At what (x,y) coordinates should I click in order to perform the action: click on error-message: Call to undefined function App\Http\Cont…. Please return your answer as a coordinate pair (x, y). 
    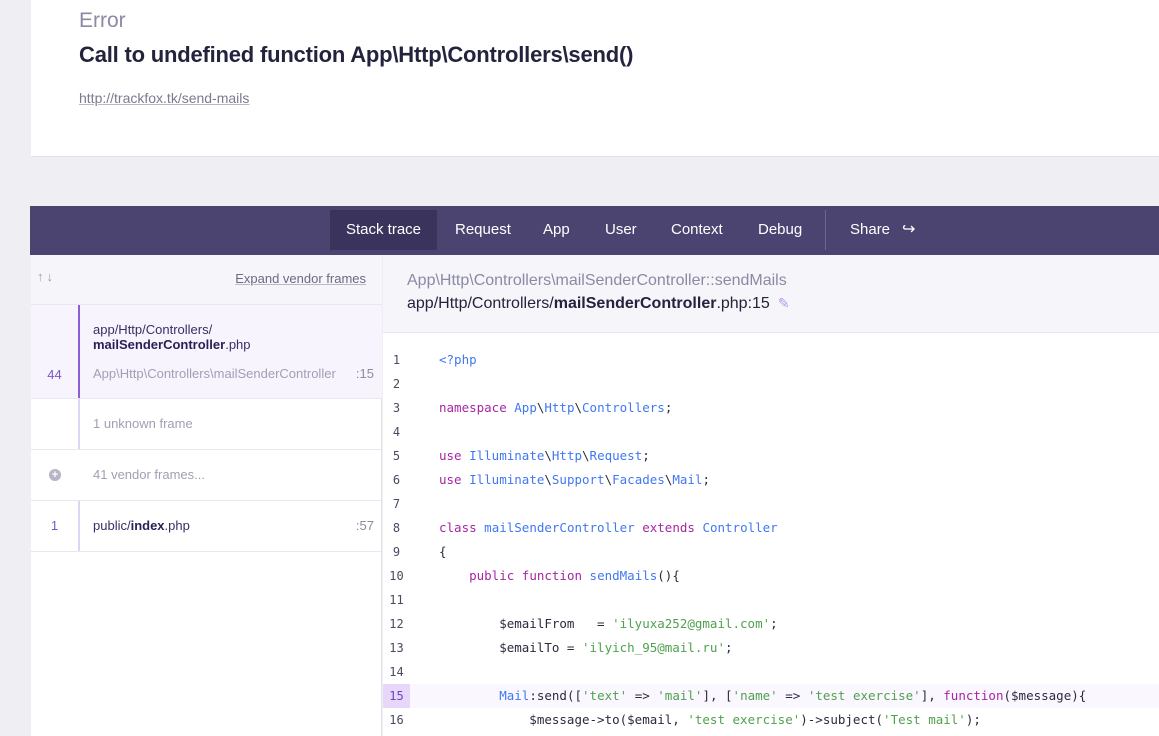
    Looking at the image, I should click on (356, 54).